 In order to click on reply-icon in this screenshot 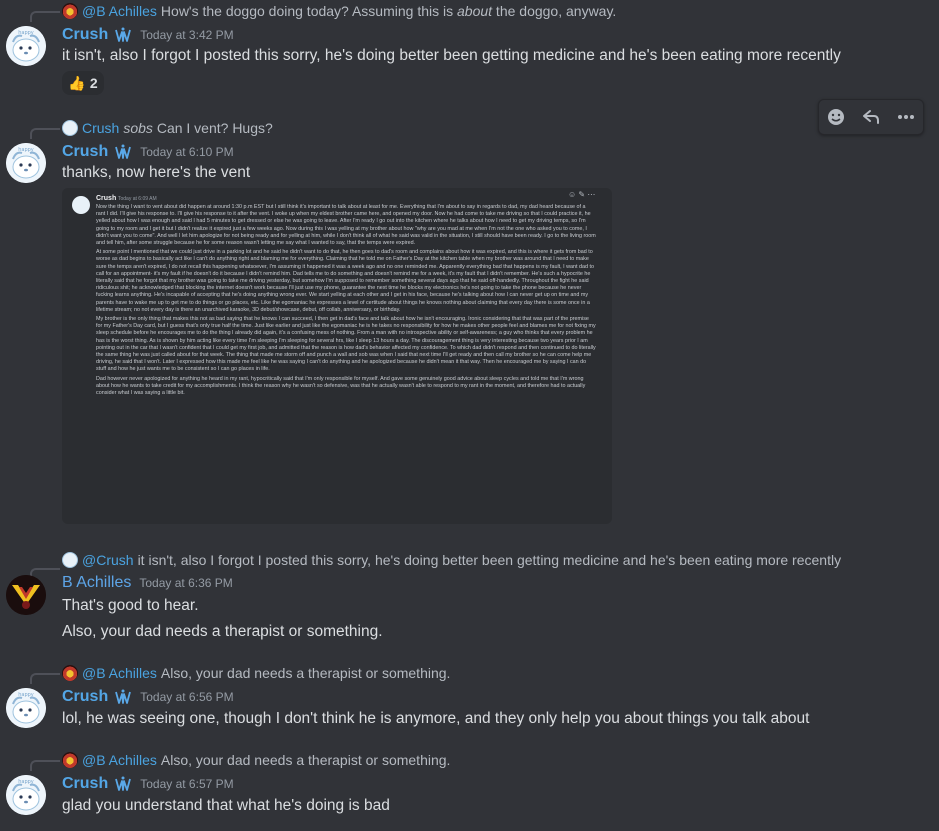, I will do `click(870, 117)`.